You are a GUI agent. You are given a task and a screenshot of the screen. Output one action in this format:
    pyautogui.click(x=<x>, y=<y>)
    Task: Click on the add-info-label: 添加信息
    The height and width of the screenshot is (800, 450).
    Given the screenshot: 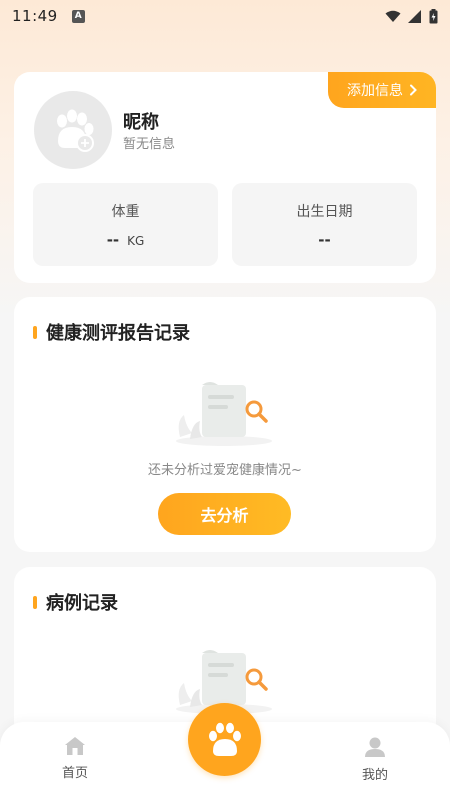 What is the action you would take?
    pyautogui.click(x=375, y=91)
    